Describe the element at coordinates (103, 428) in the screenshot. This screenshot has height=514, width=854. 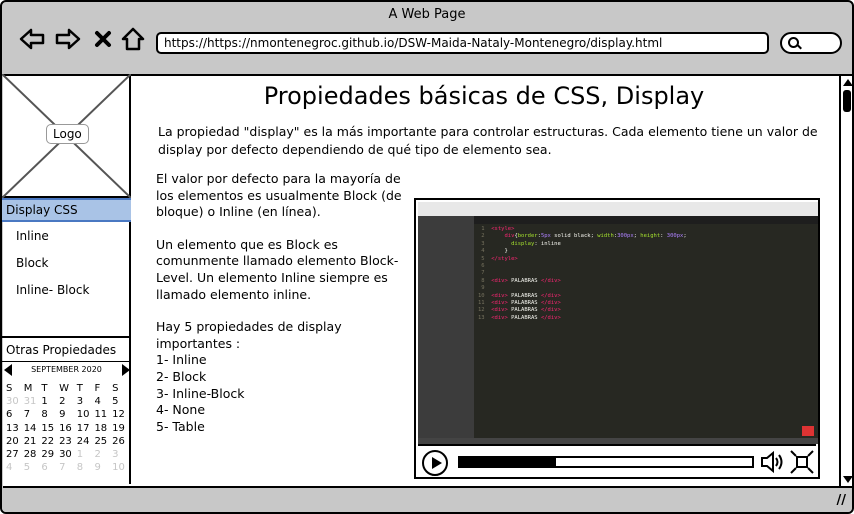
I see `calendar-day: 18` at that location.